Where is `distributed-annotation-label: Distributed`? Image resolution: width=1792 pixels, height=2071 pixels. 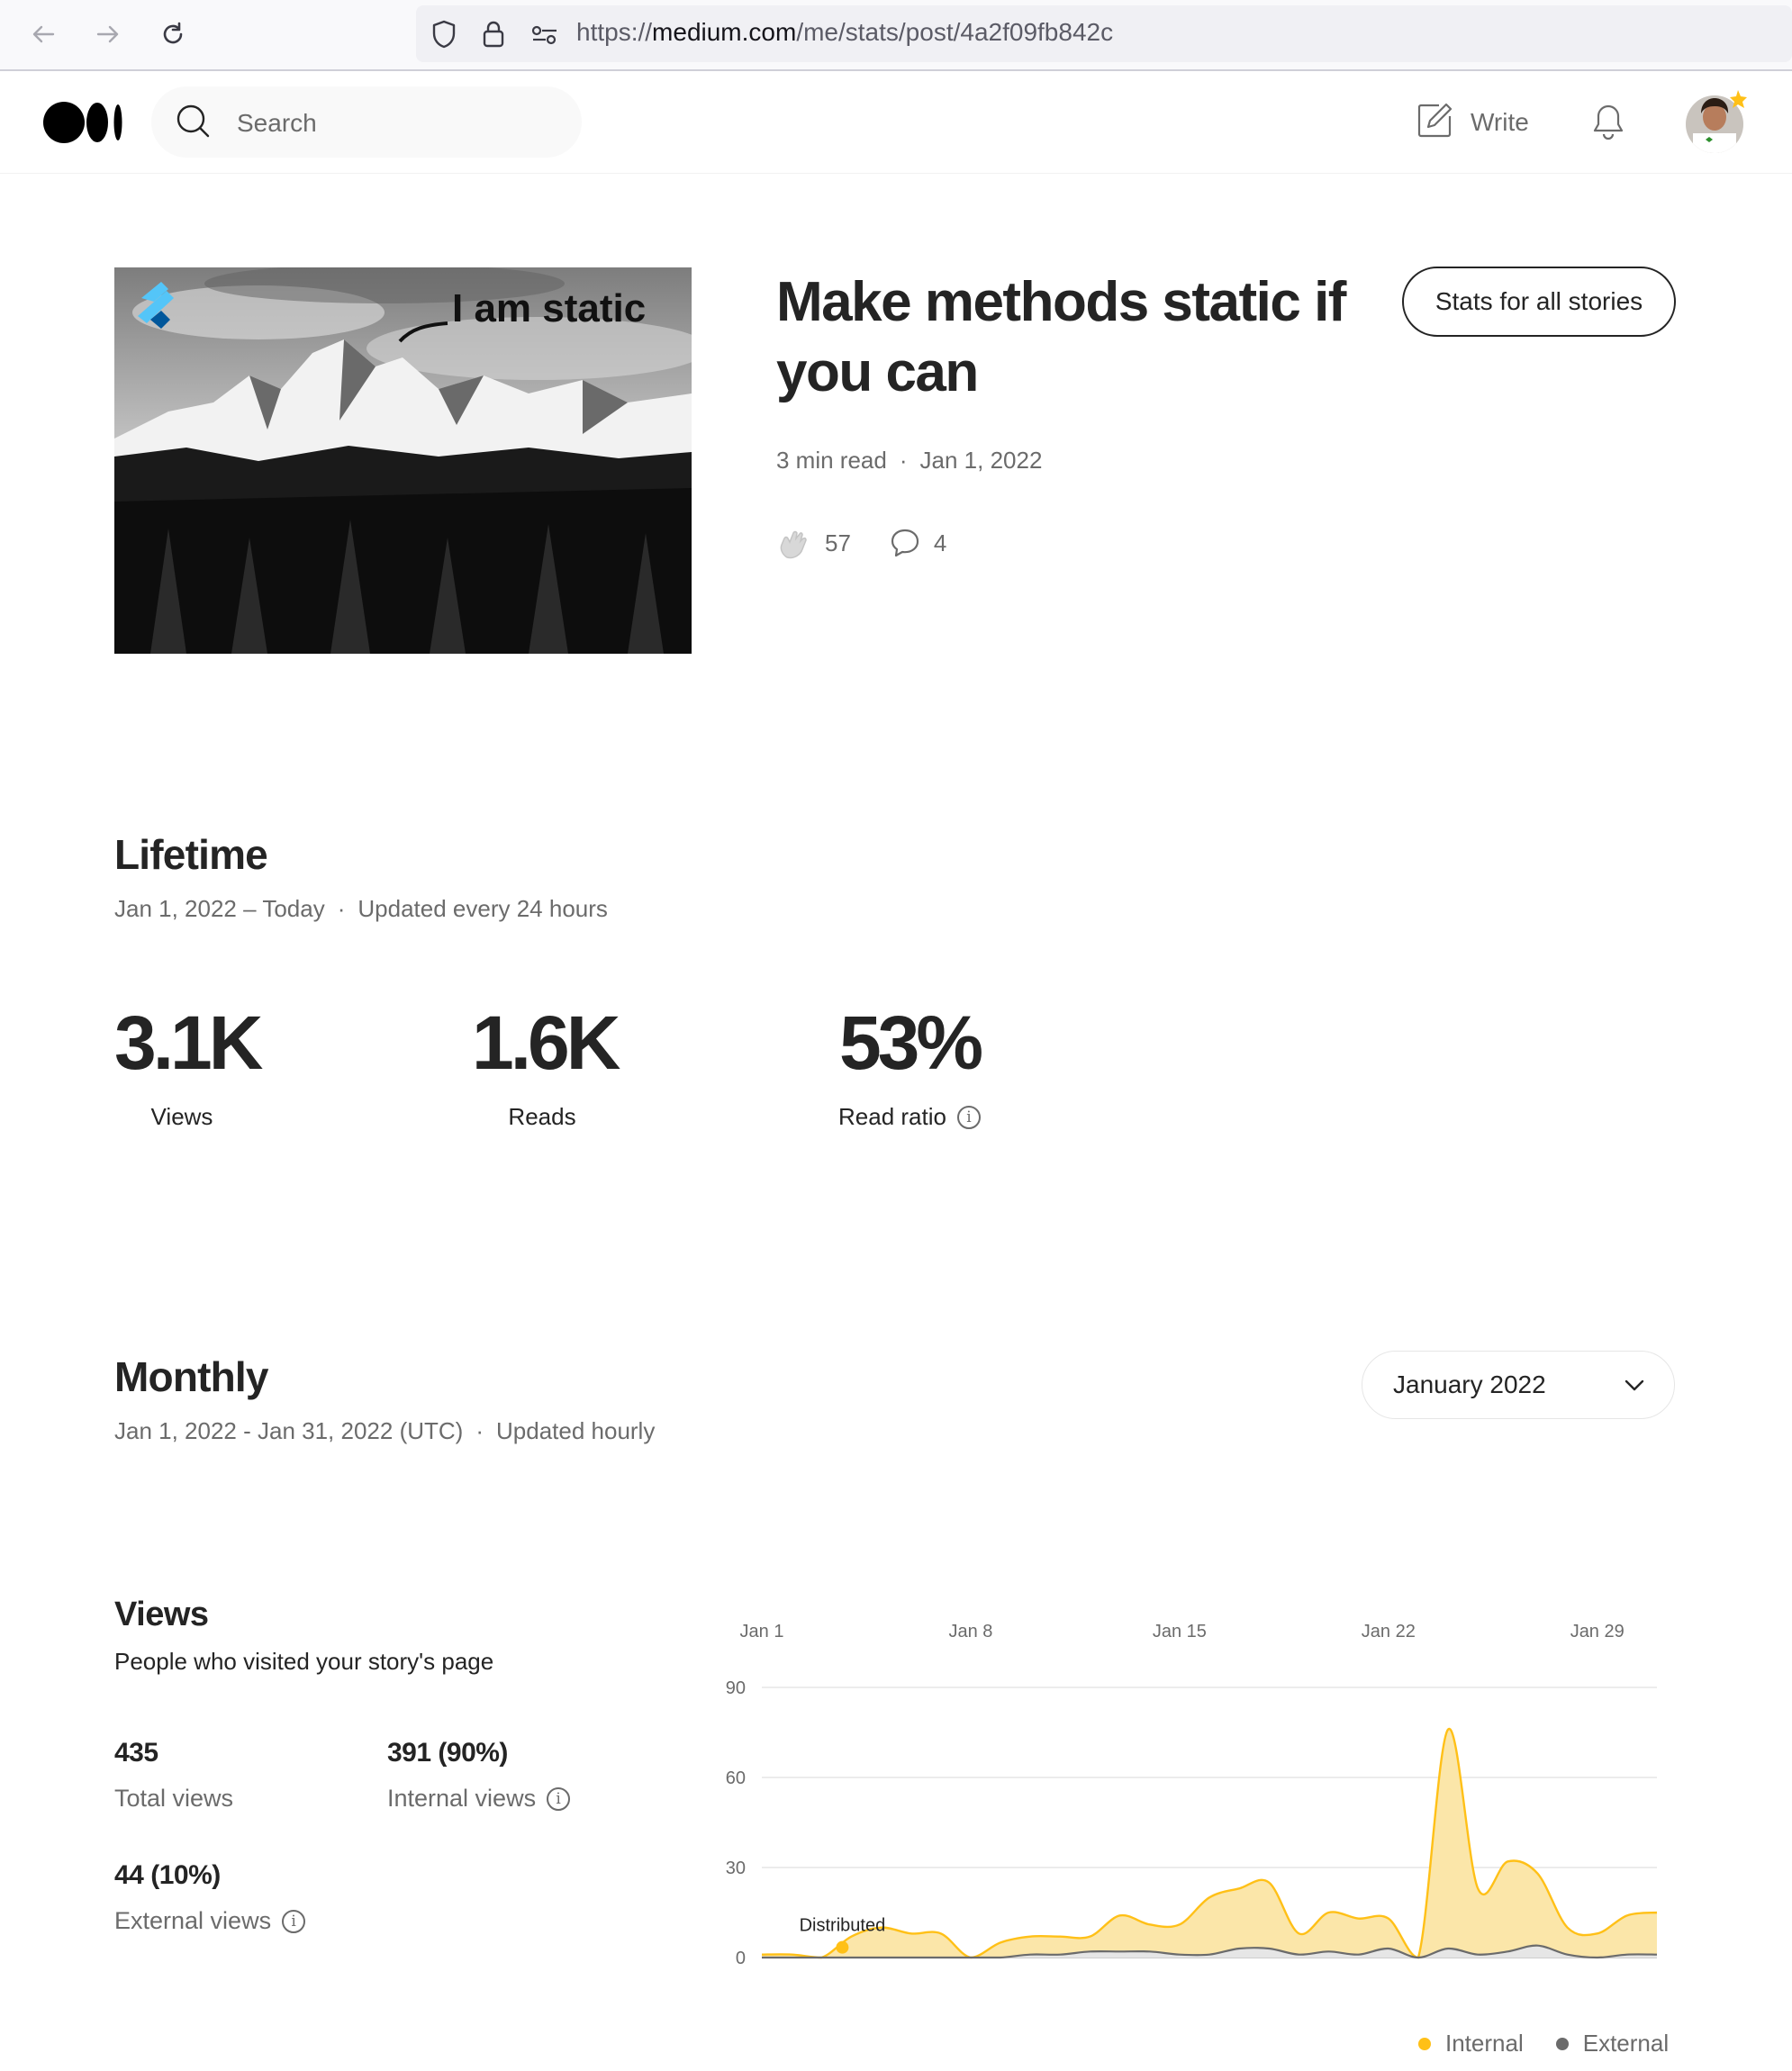
distributed-annotation-label: Distributed is located at coordinates (843, 1926).